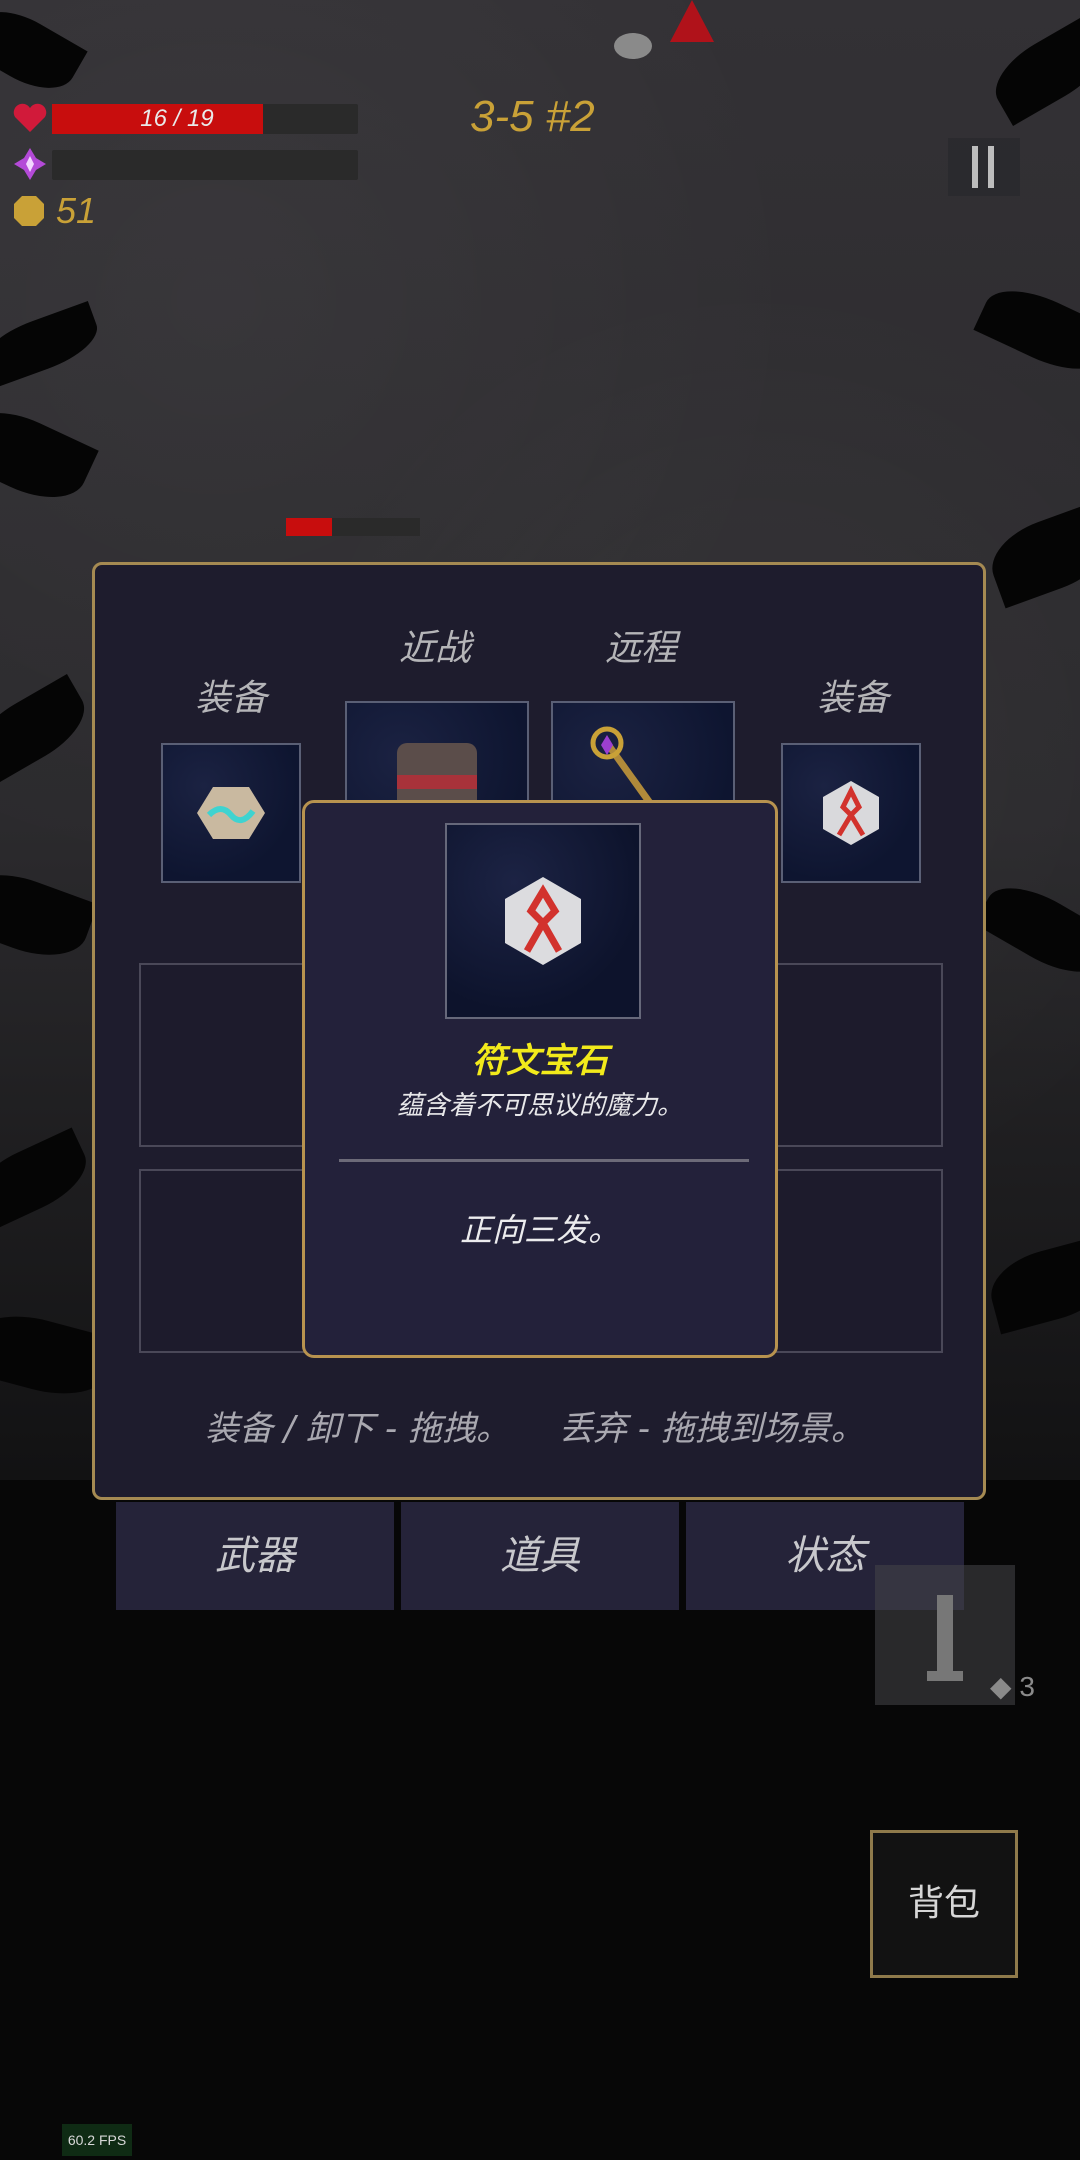 This screenshot has height=2160, width=1080. I want to click on cyan-rune-gem-icon, so click(231, 813).